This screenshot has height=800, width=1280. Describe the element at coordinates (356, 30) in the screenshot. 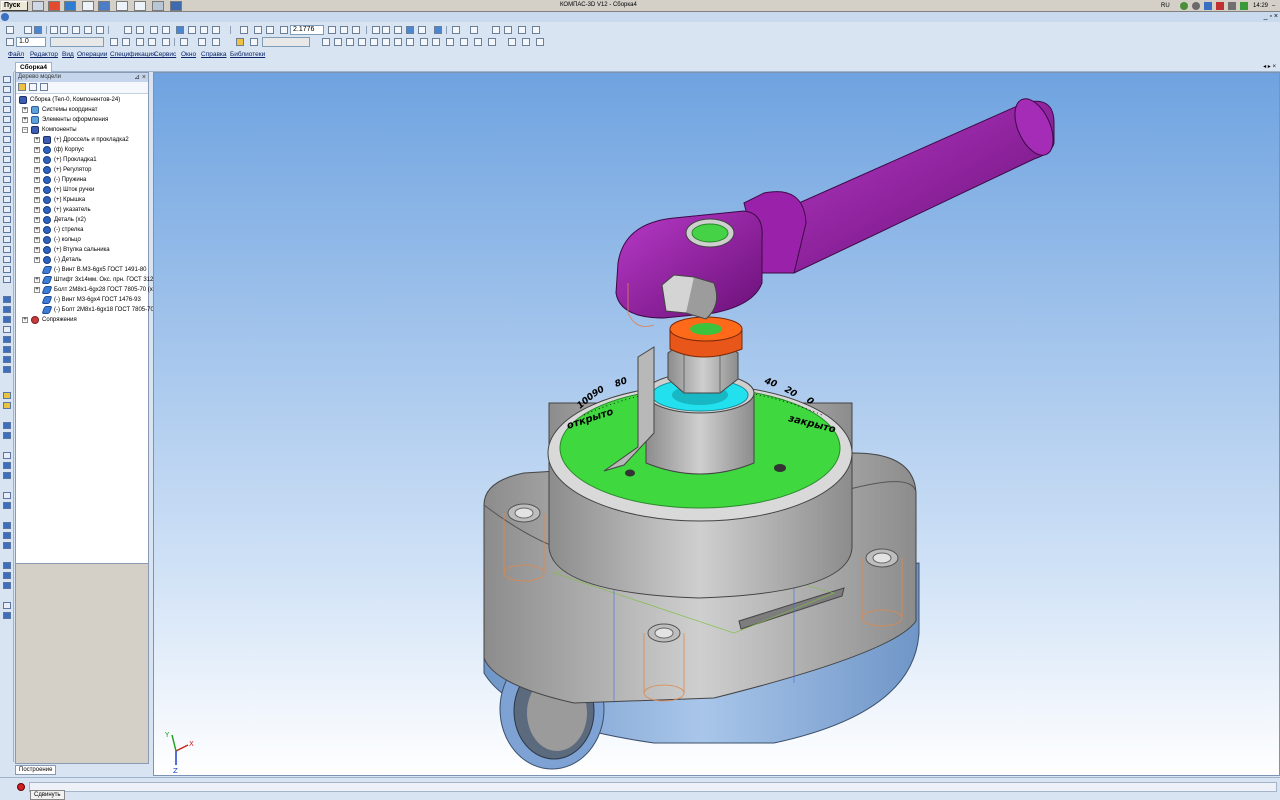

I see `orientation-icon` at that location.